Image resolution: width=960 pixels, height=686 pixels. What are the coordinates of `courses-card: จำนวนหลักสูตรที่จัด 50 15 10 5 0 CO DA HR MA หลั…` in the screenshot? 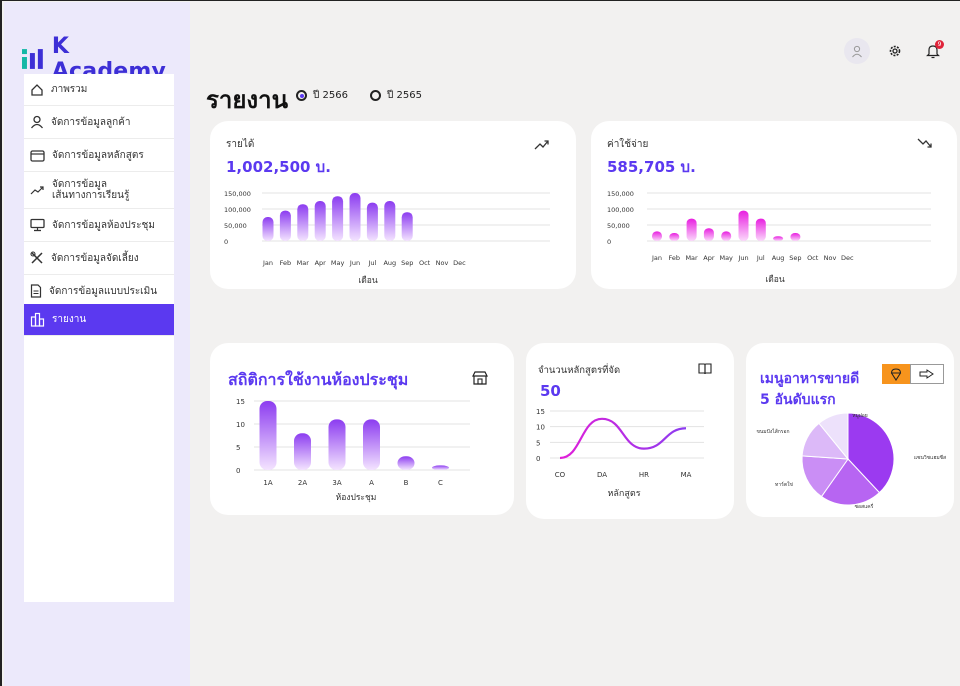 It's located at (630, 431).